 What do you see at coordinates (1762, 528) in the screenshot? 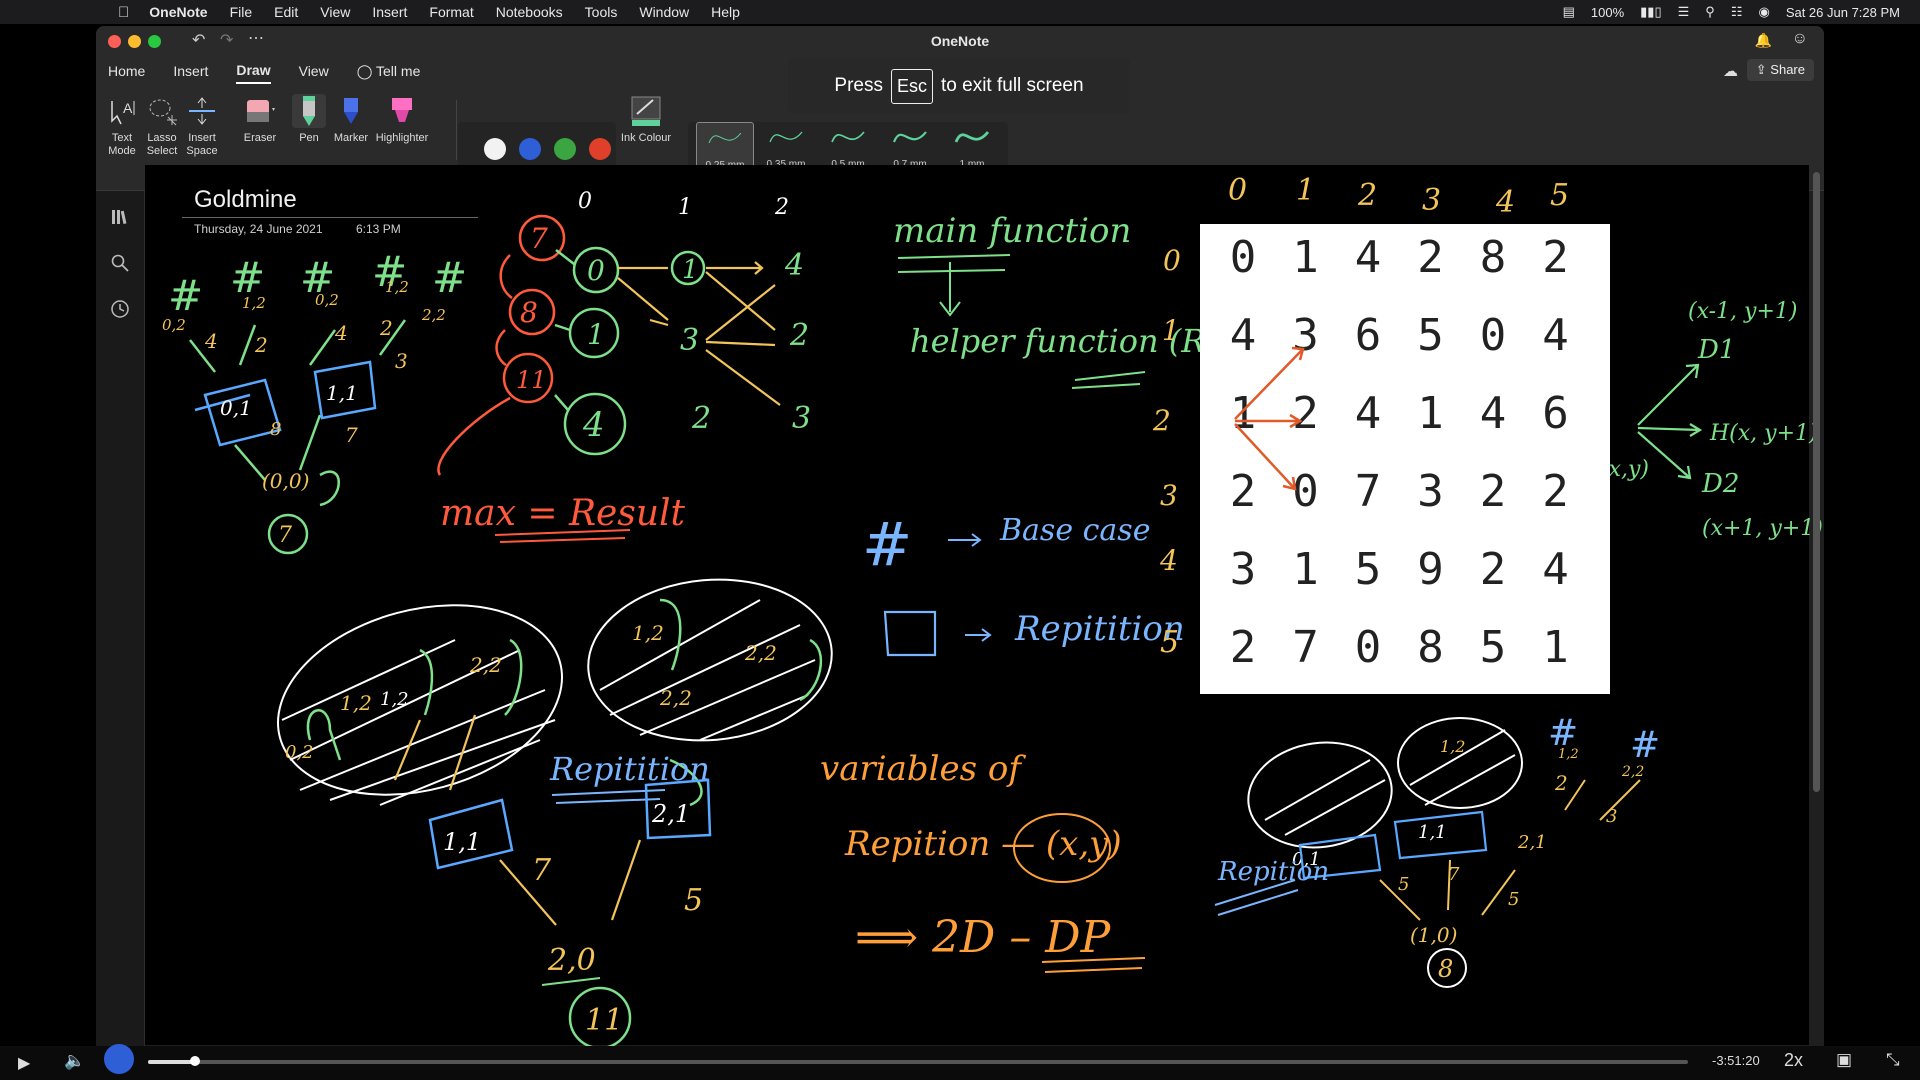
I see `direction-label: (x+1, y+1)` at bounding box center [1762, 528].